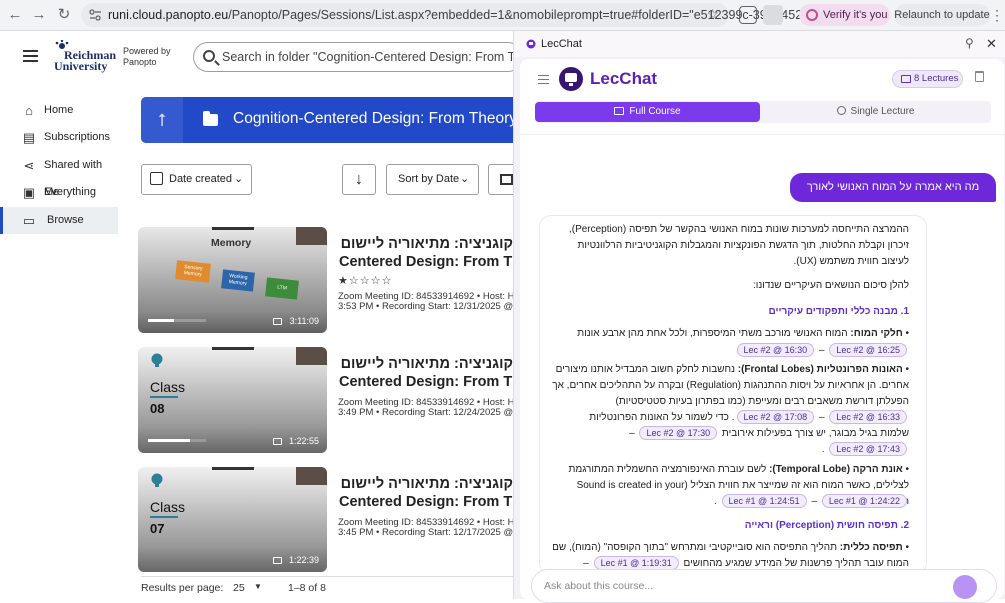  Describe the element at coordinates (882, 111) in the screenshot. I see `tab-single-lecture-label: Single Lecture` at that location.